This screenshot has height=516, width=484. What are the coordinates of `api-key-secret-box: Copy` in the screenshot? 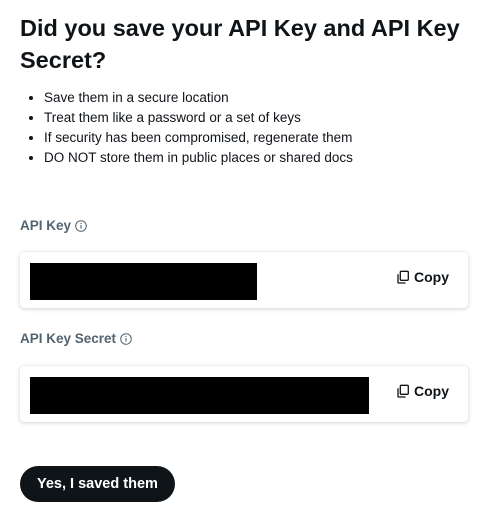 It's located at (244, 394).